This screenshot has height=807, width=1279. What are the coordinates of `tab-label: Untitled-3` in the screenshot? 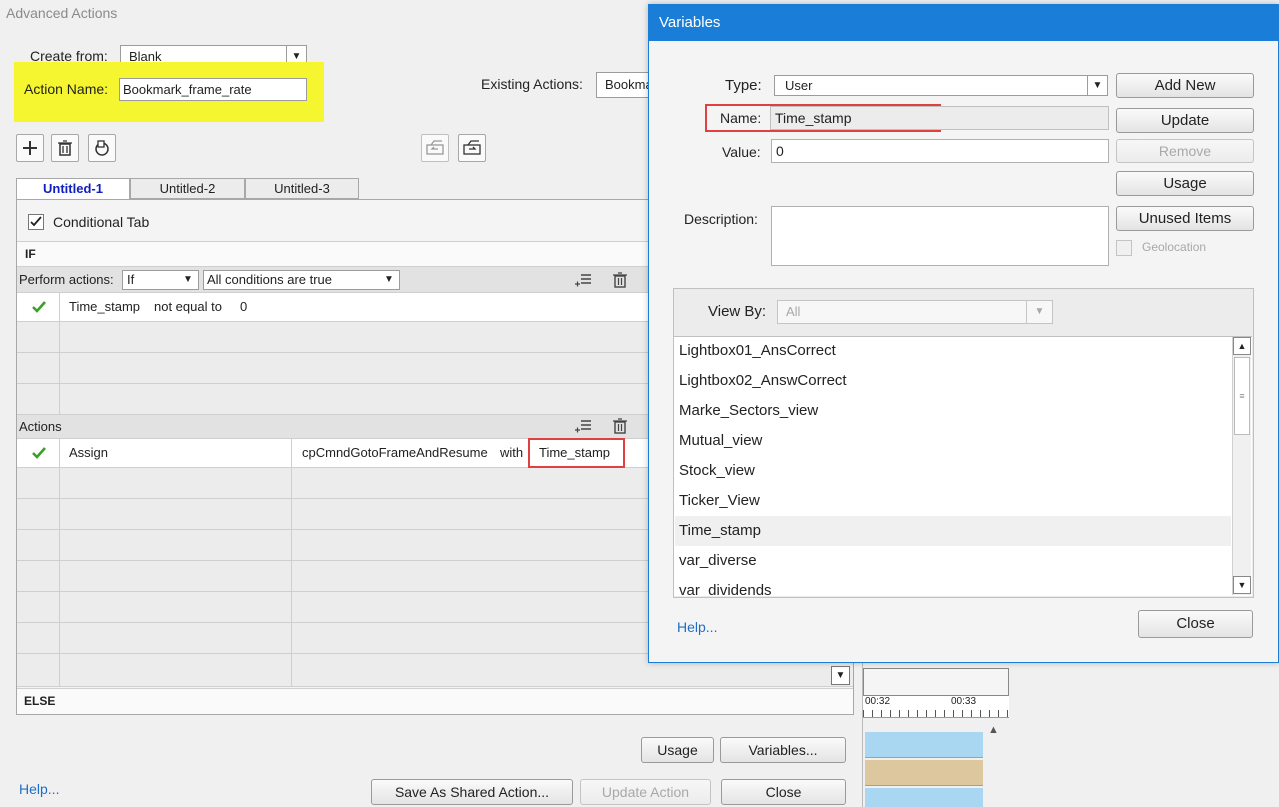 It's located at (302, 188).